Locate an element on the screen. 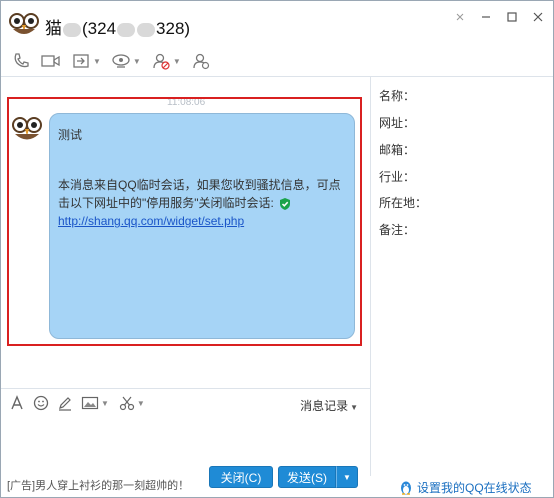 The image size is (554, 498). title-bar: 猫 (324 328) is located at coordinates (277, 22).